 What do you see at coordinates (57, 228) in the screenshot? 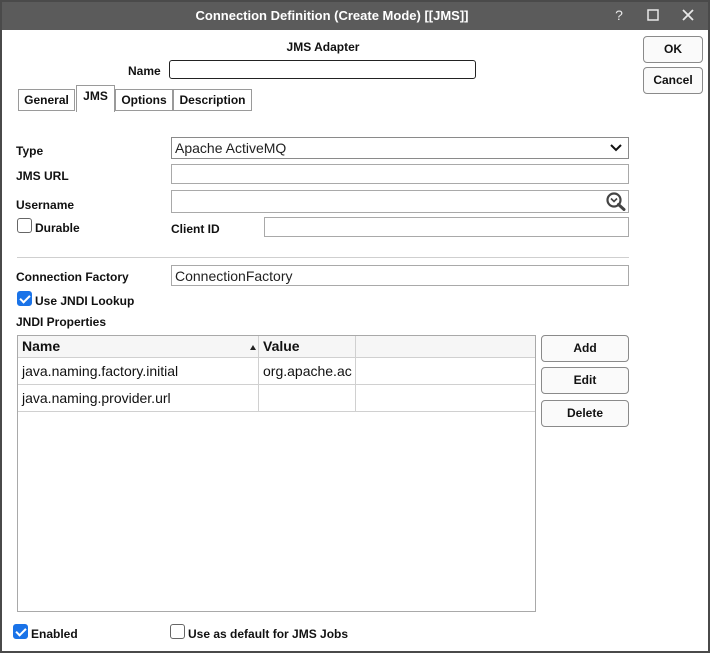
I see `durable-label: Durable` at bounding box center [57, 228].